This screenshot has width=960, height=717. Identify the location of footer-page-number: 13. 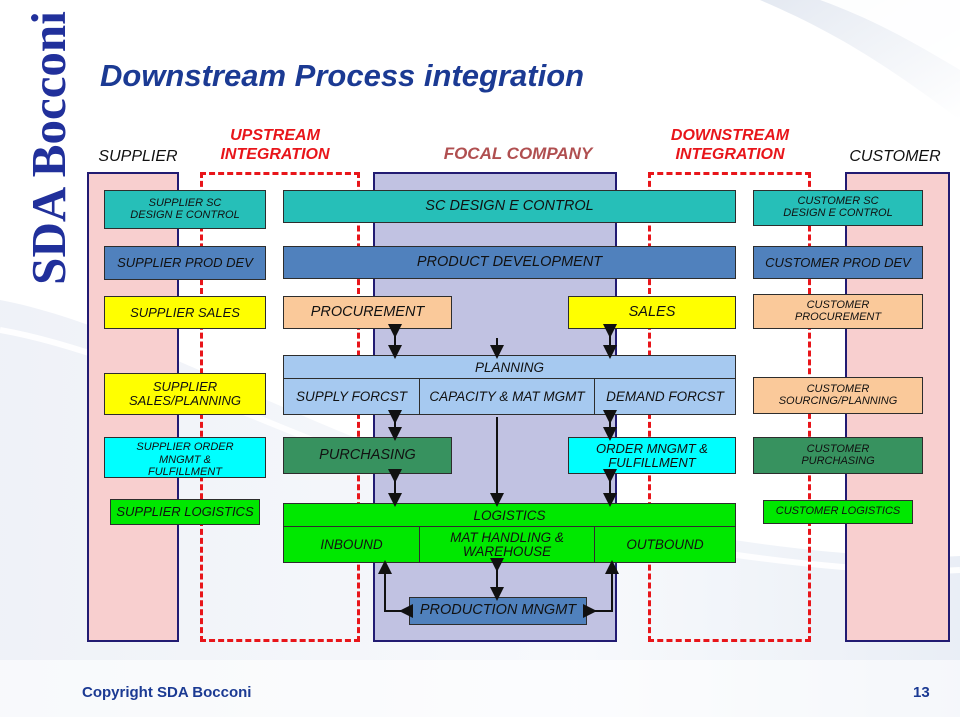
(921, 692).